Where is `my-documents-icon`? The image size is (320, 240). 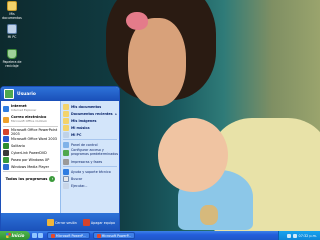
my-documents-icon is located at coordinates (12, 6).